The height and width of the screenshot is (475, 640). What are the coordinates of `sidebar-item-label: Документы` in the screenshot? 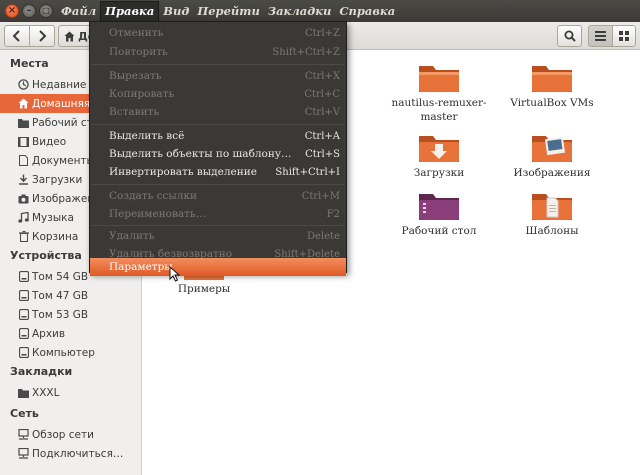 It's located at (63, 160).